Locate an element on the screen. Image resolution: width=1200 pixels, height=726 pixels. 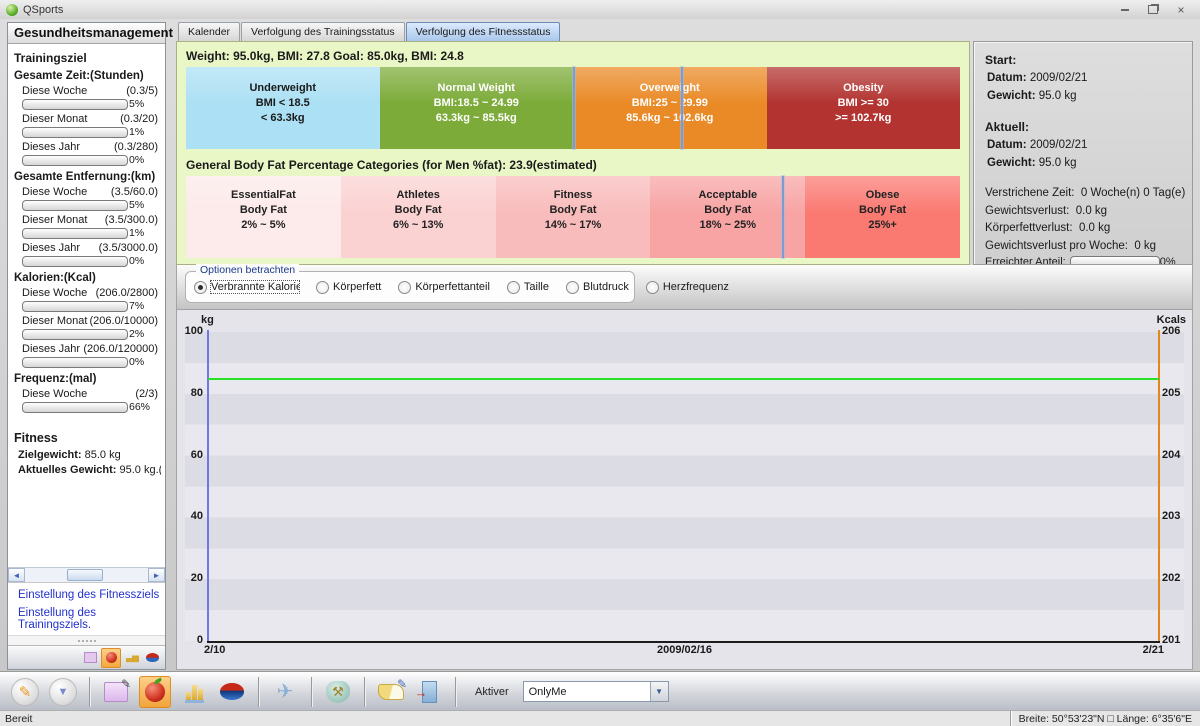
app-logo-icon is located at coordinates (12, 9).